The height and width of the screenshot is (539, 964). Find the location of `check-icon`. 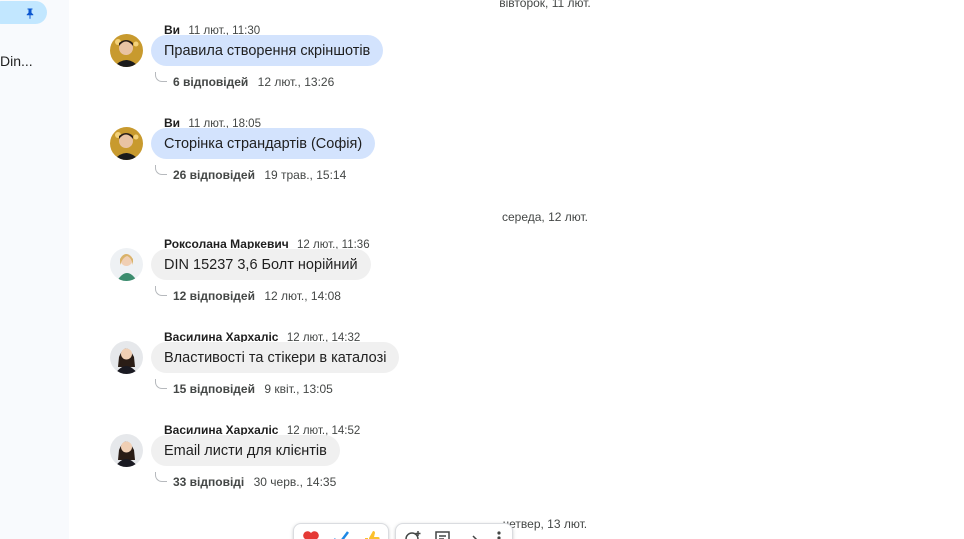

check-icon is located at coordinates (341, 534).